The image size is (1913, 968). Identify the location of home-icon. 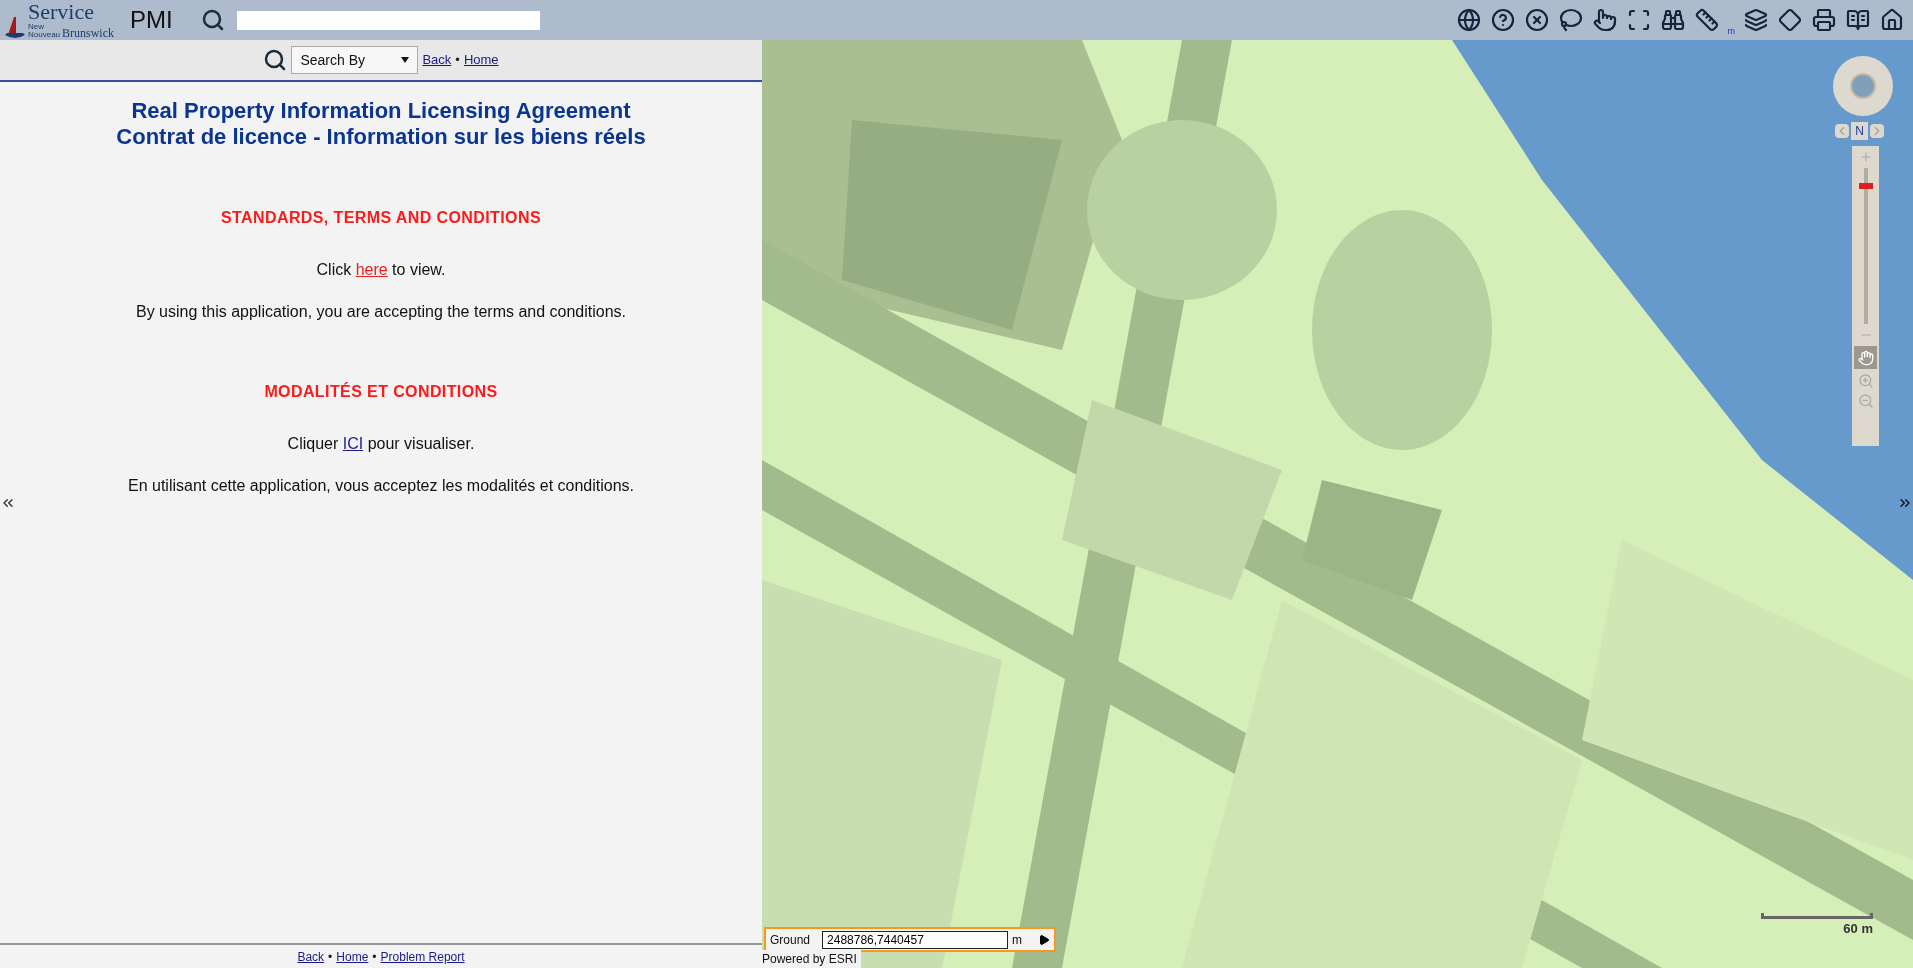
(1892, 20).